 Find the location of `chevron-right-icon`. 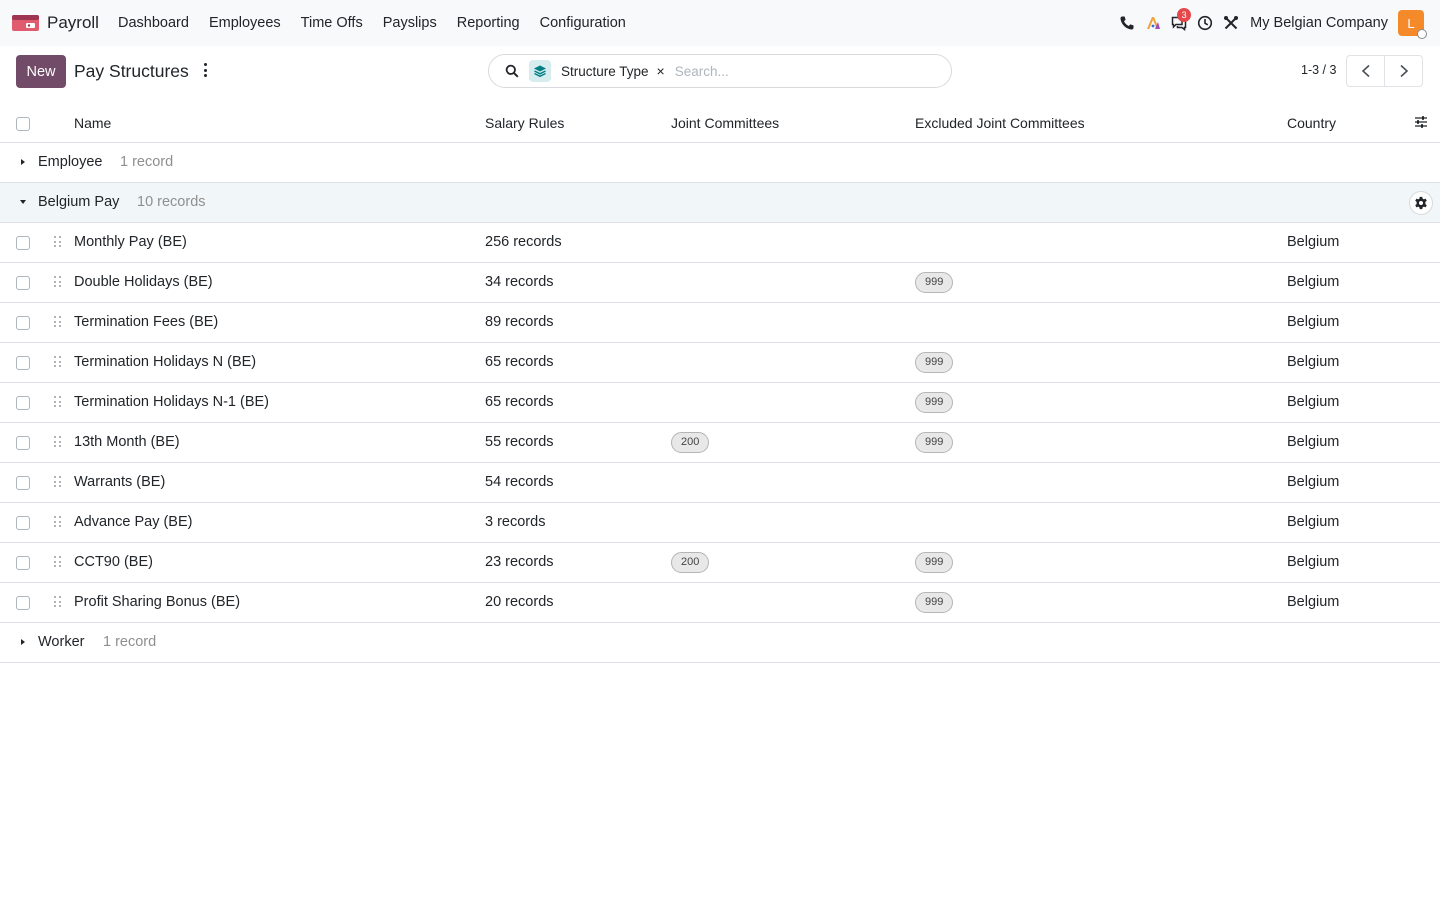

chevron-right-icon is located at coordinates (1403, 71).